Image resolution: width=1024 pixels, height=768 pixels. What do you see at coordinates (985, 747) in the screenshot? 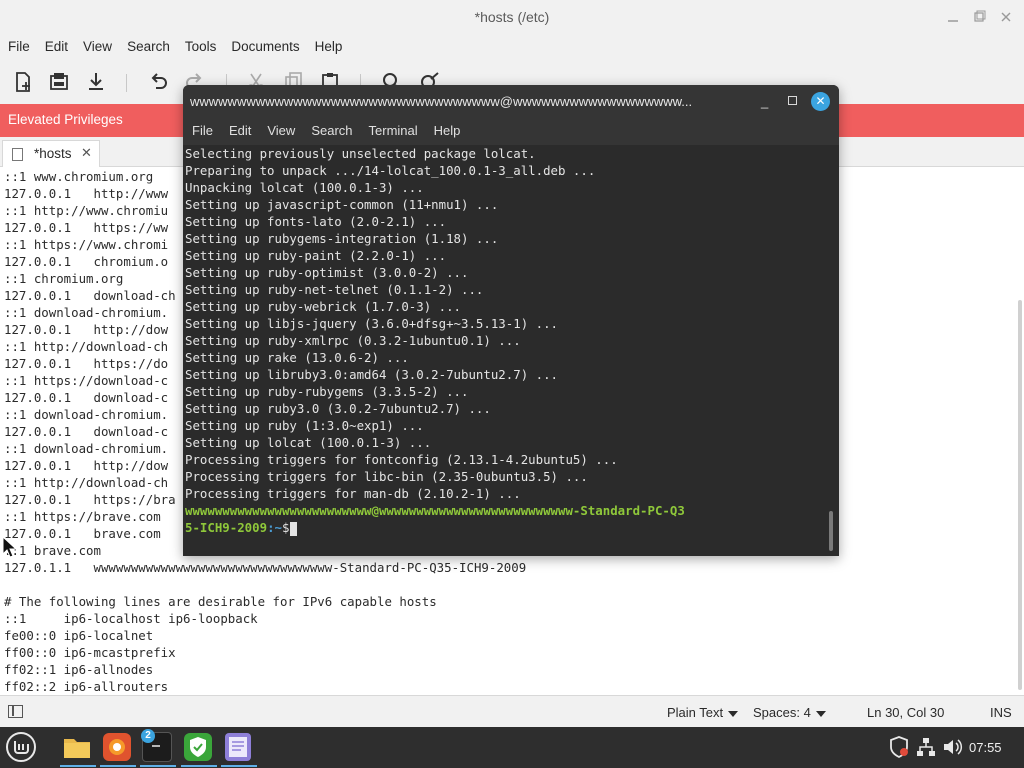
I see `clock: 07:55` at bounding box center [985, 747].